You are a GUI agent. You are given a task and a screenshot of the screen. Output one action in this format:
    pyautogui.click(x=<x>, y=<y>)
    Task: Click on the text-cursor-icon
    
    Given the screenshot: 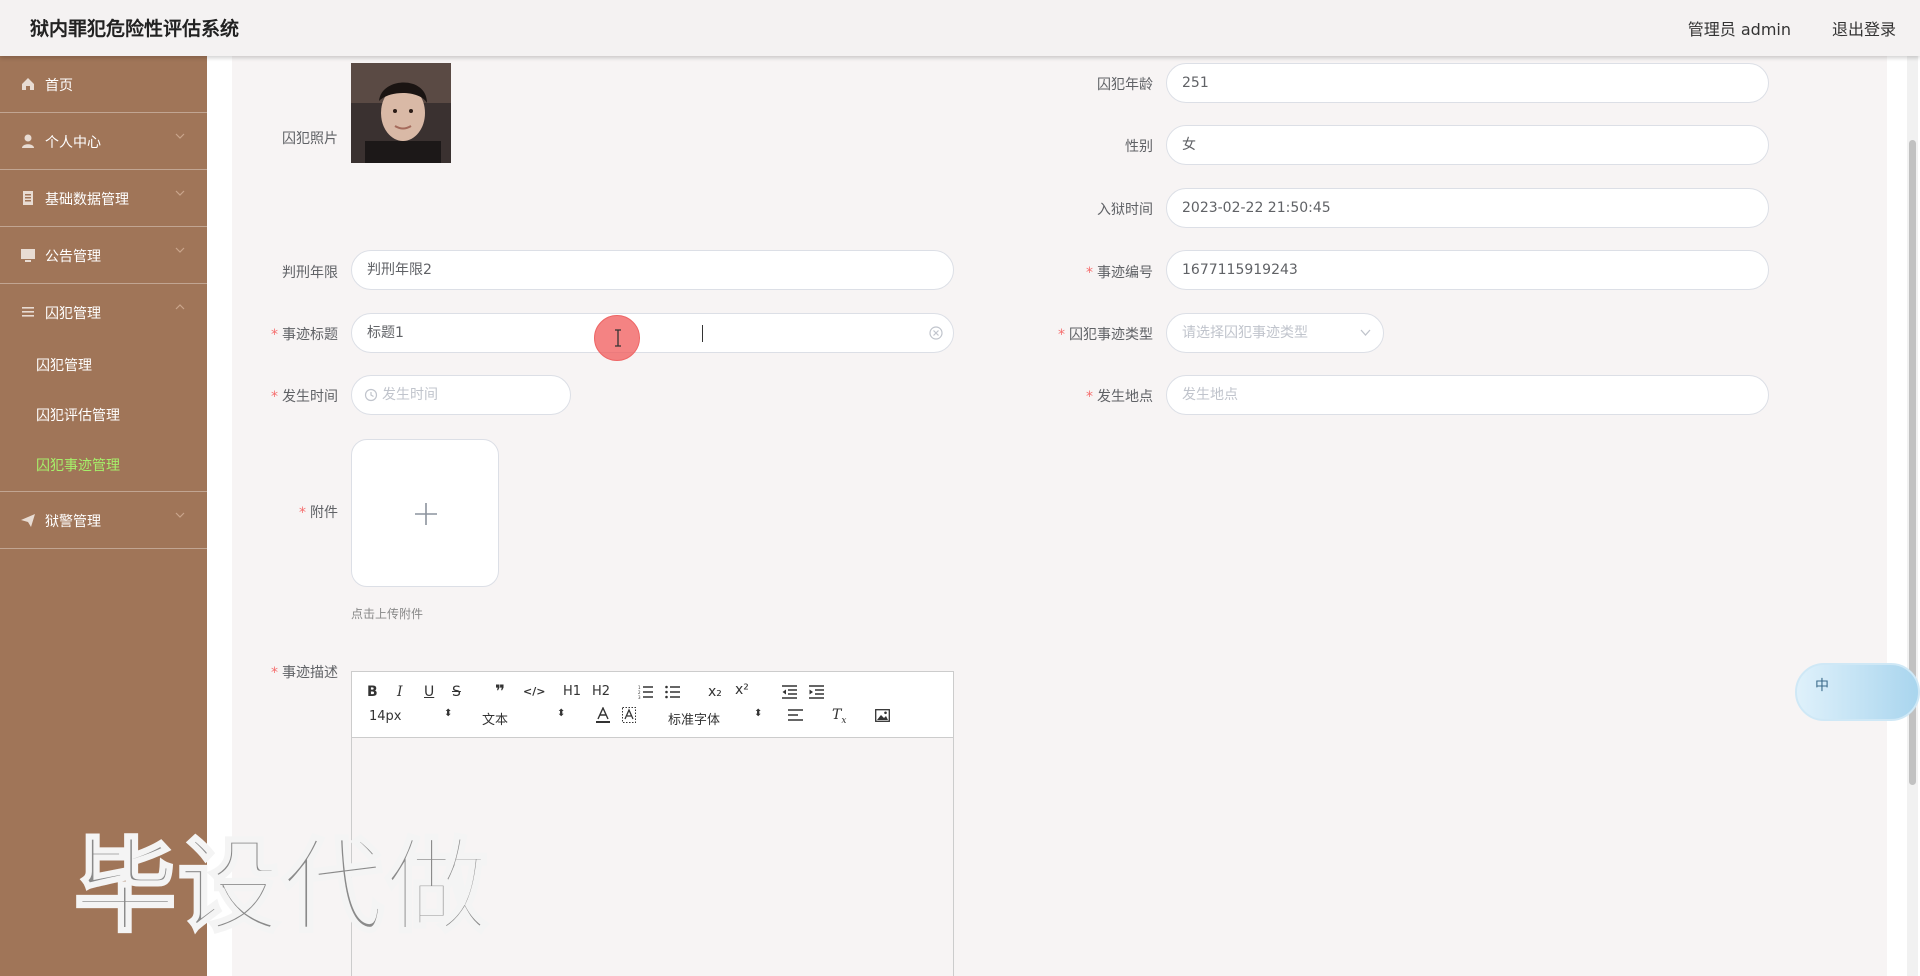 What is the action you would take?
    pyautogui.click(x=618, y=338)
    